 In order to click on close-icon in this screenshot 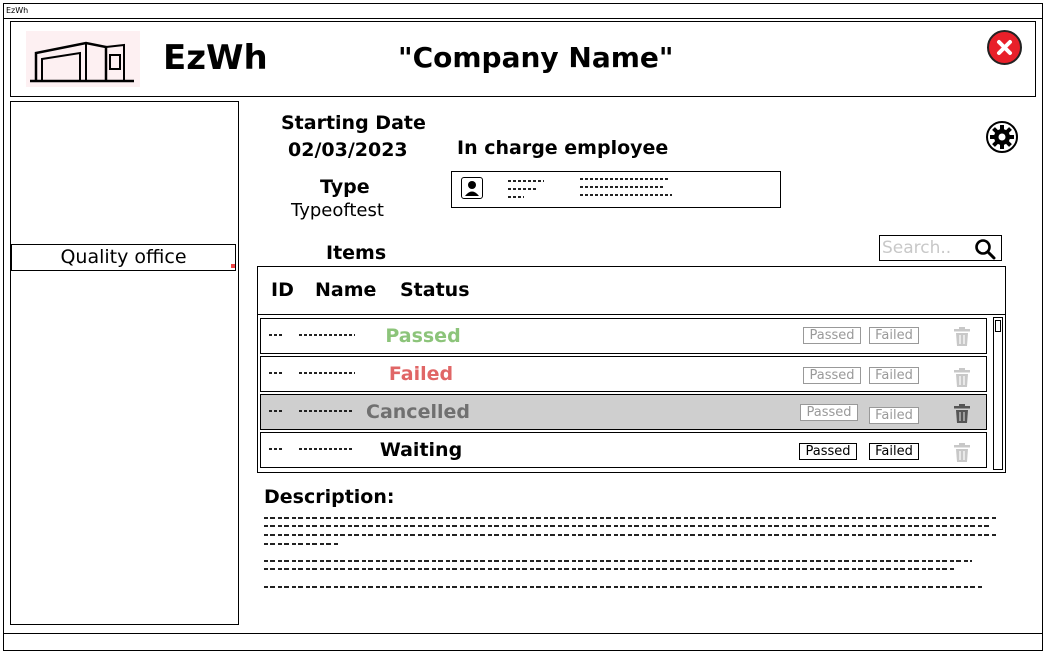, I will do `click(1004, 47)`.